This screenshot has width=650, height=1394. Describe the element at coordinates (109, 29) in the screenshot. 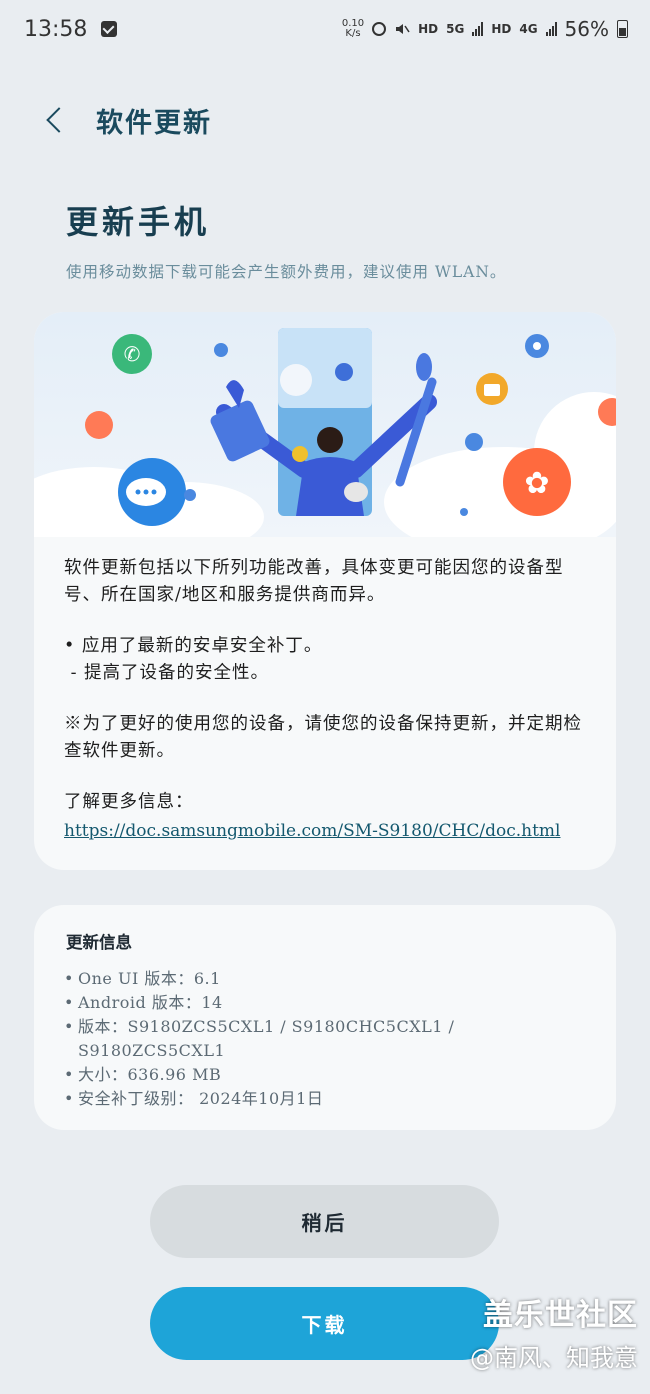

I see `notification-check-icon` at that location.